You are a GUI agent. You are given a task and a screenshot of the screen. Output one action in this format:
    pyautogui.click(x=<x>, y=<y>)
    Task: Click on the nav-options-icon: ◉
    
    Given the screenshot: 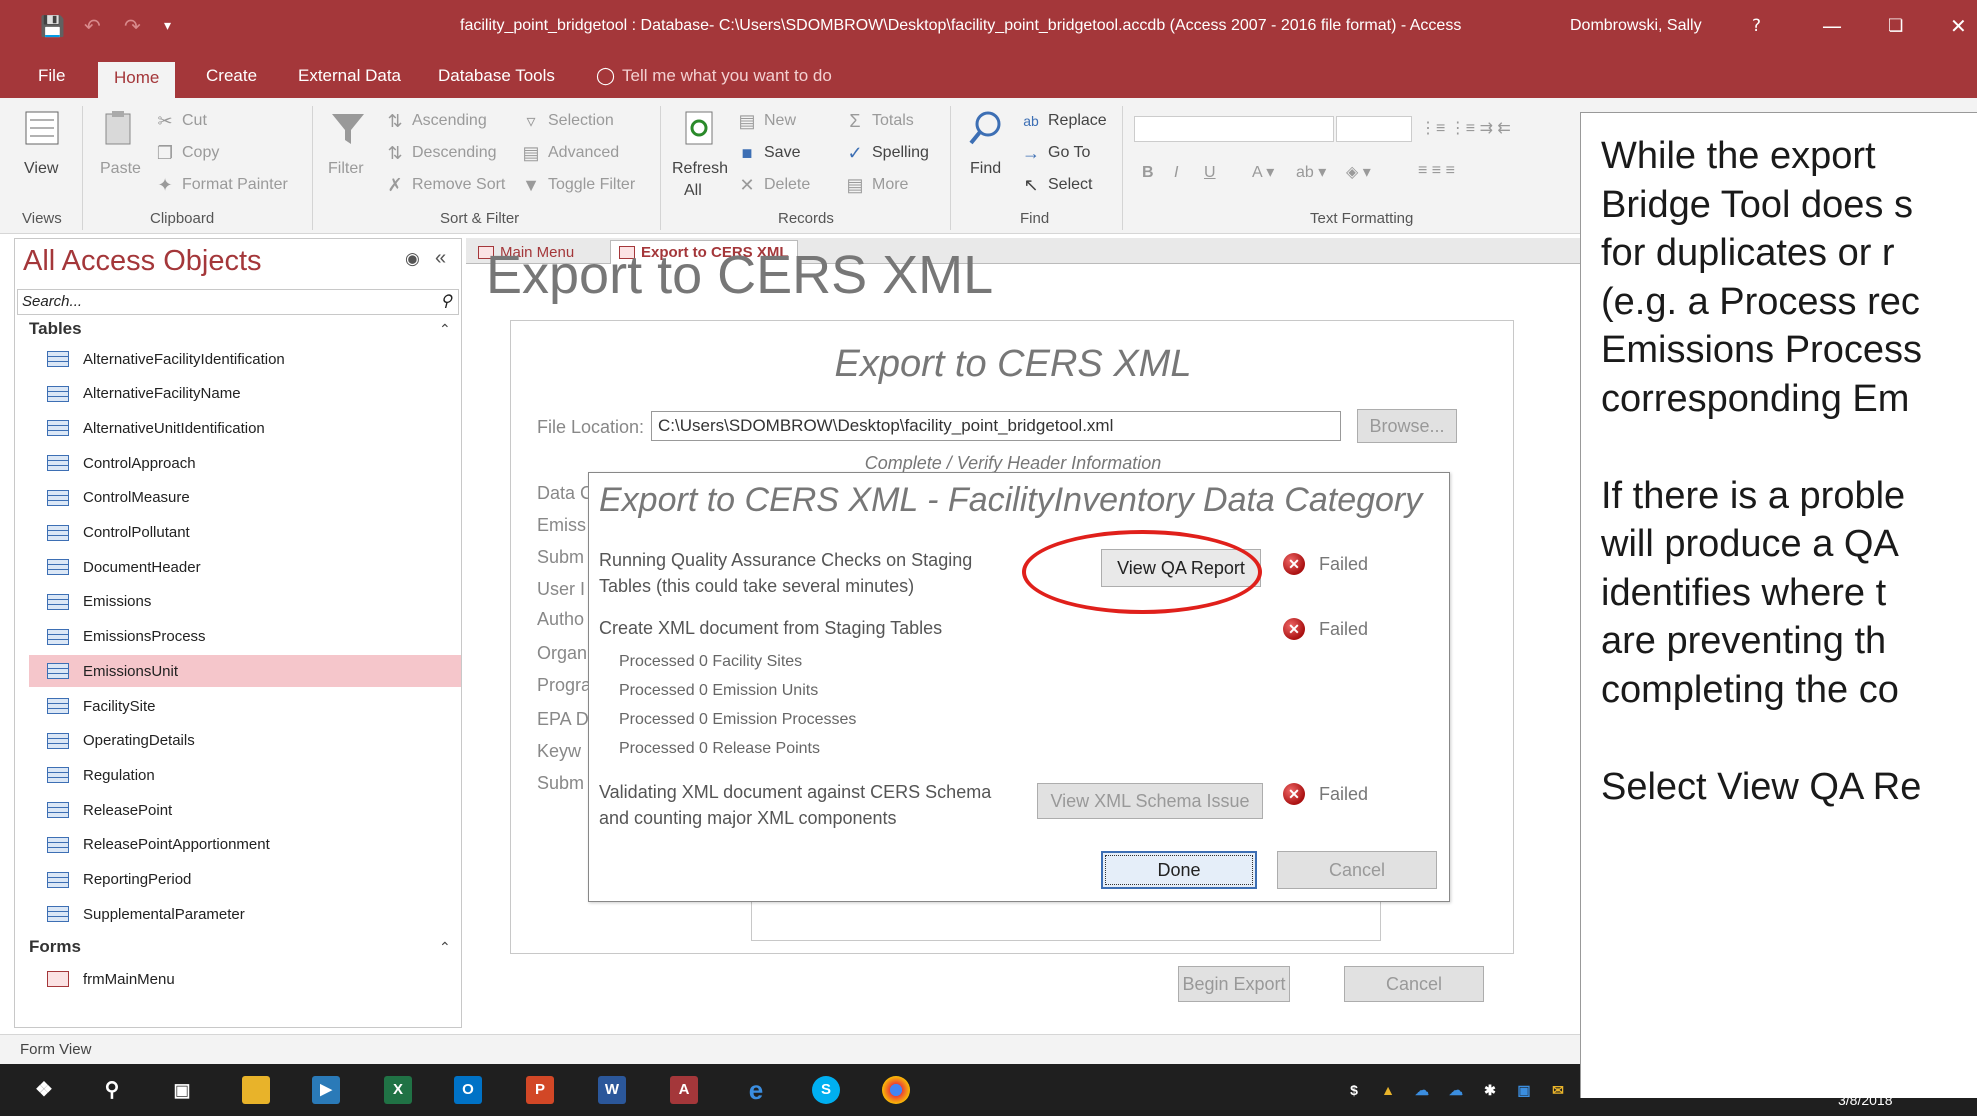 What is the action you would take?
    pyautogui.click(x=412, y=259)
    